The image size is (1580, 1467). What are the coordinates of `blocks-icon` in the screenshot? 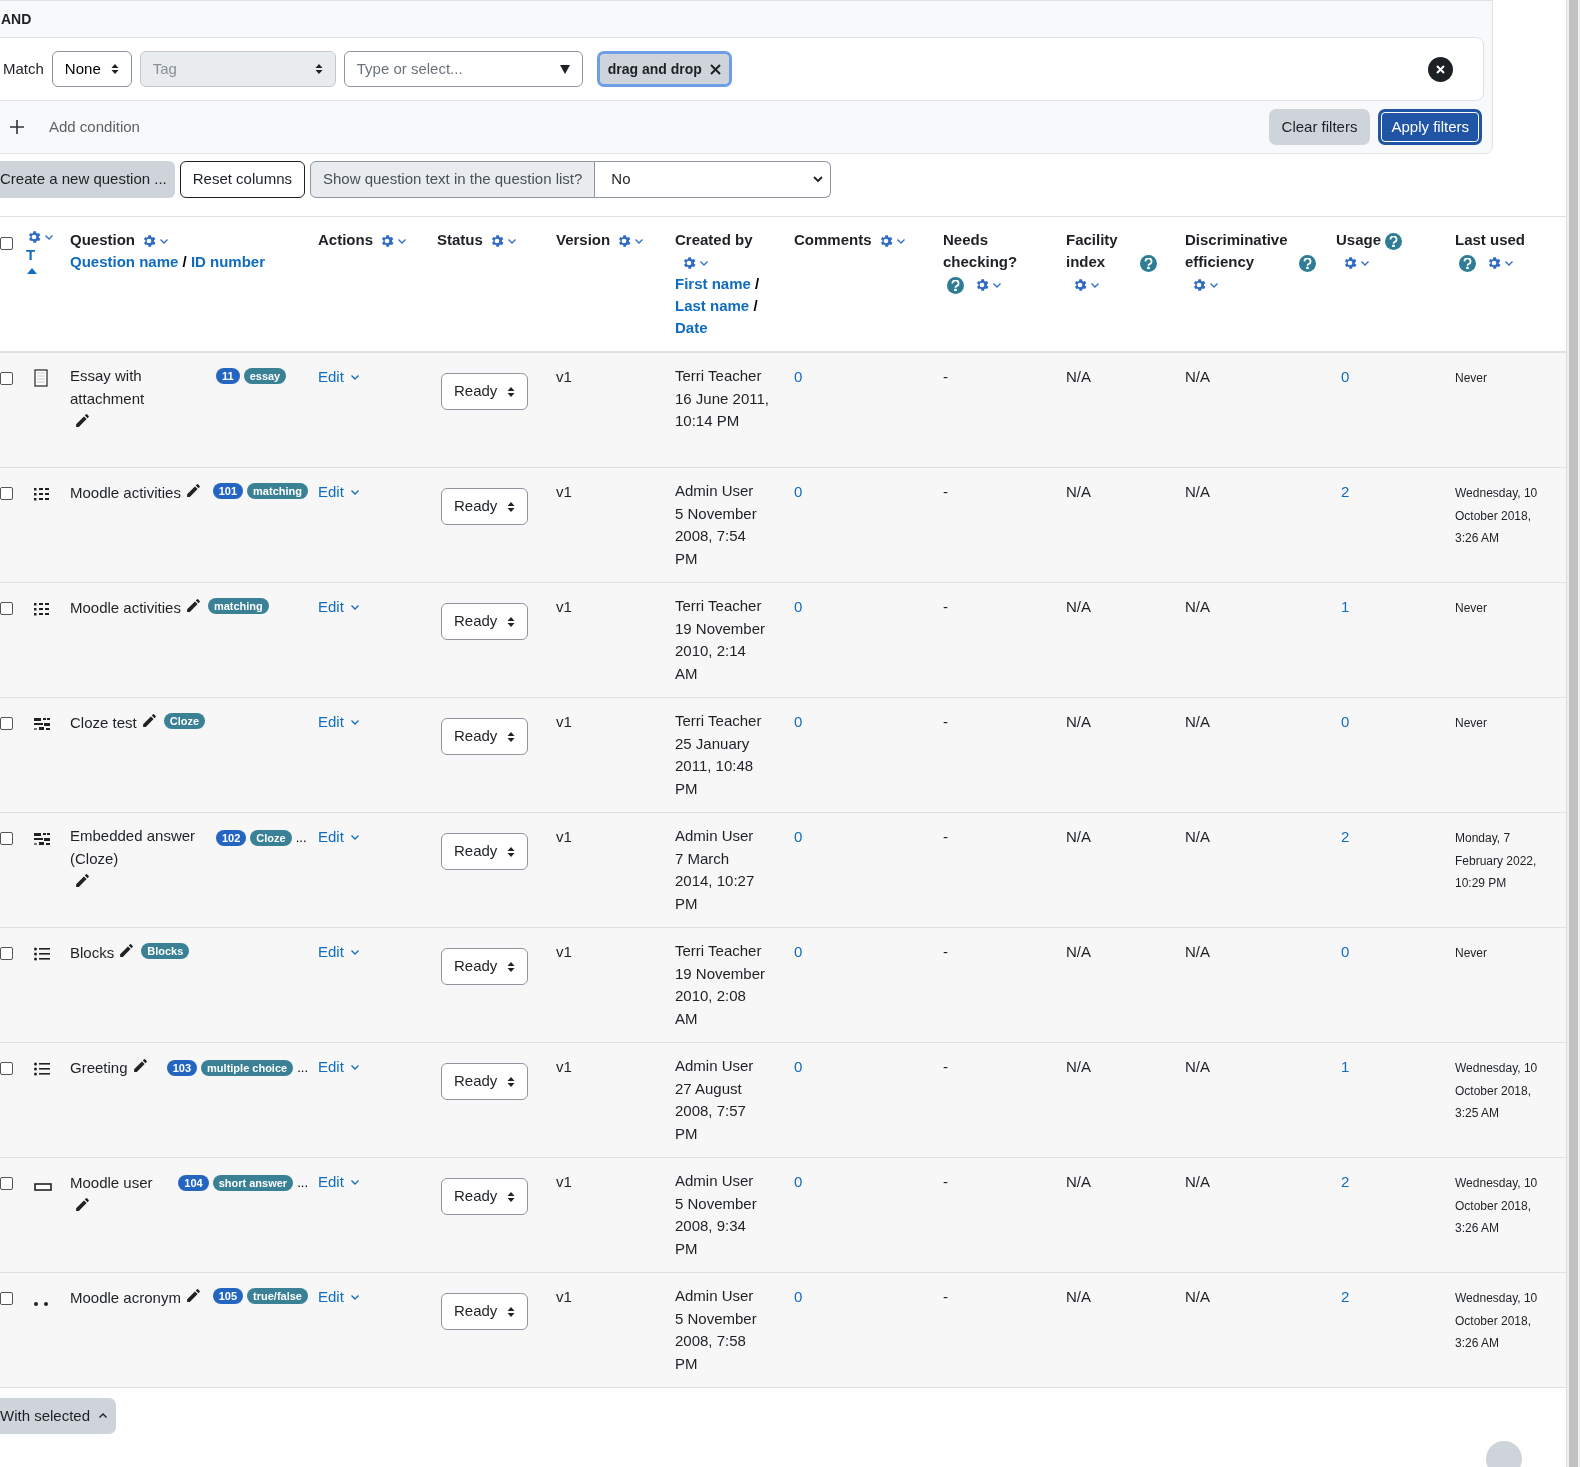 It's located at (42, 839).